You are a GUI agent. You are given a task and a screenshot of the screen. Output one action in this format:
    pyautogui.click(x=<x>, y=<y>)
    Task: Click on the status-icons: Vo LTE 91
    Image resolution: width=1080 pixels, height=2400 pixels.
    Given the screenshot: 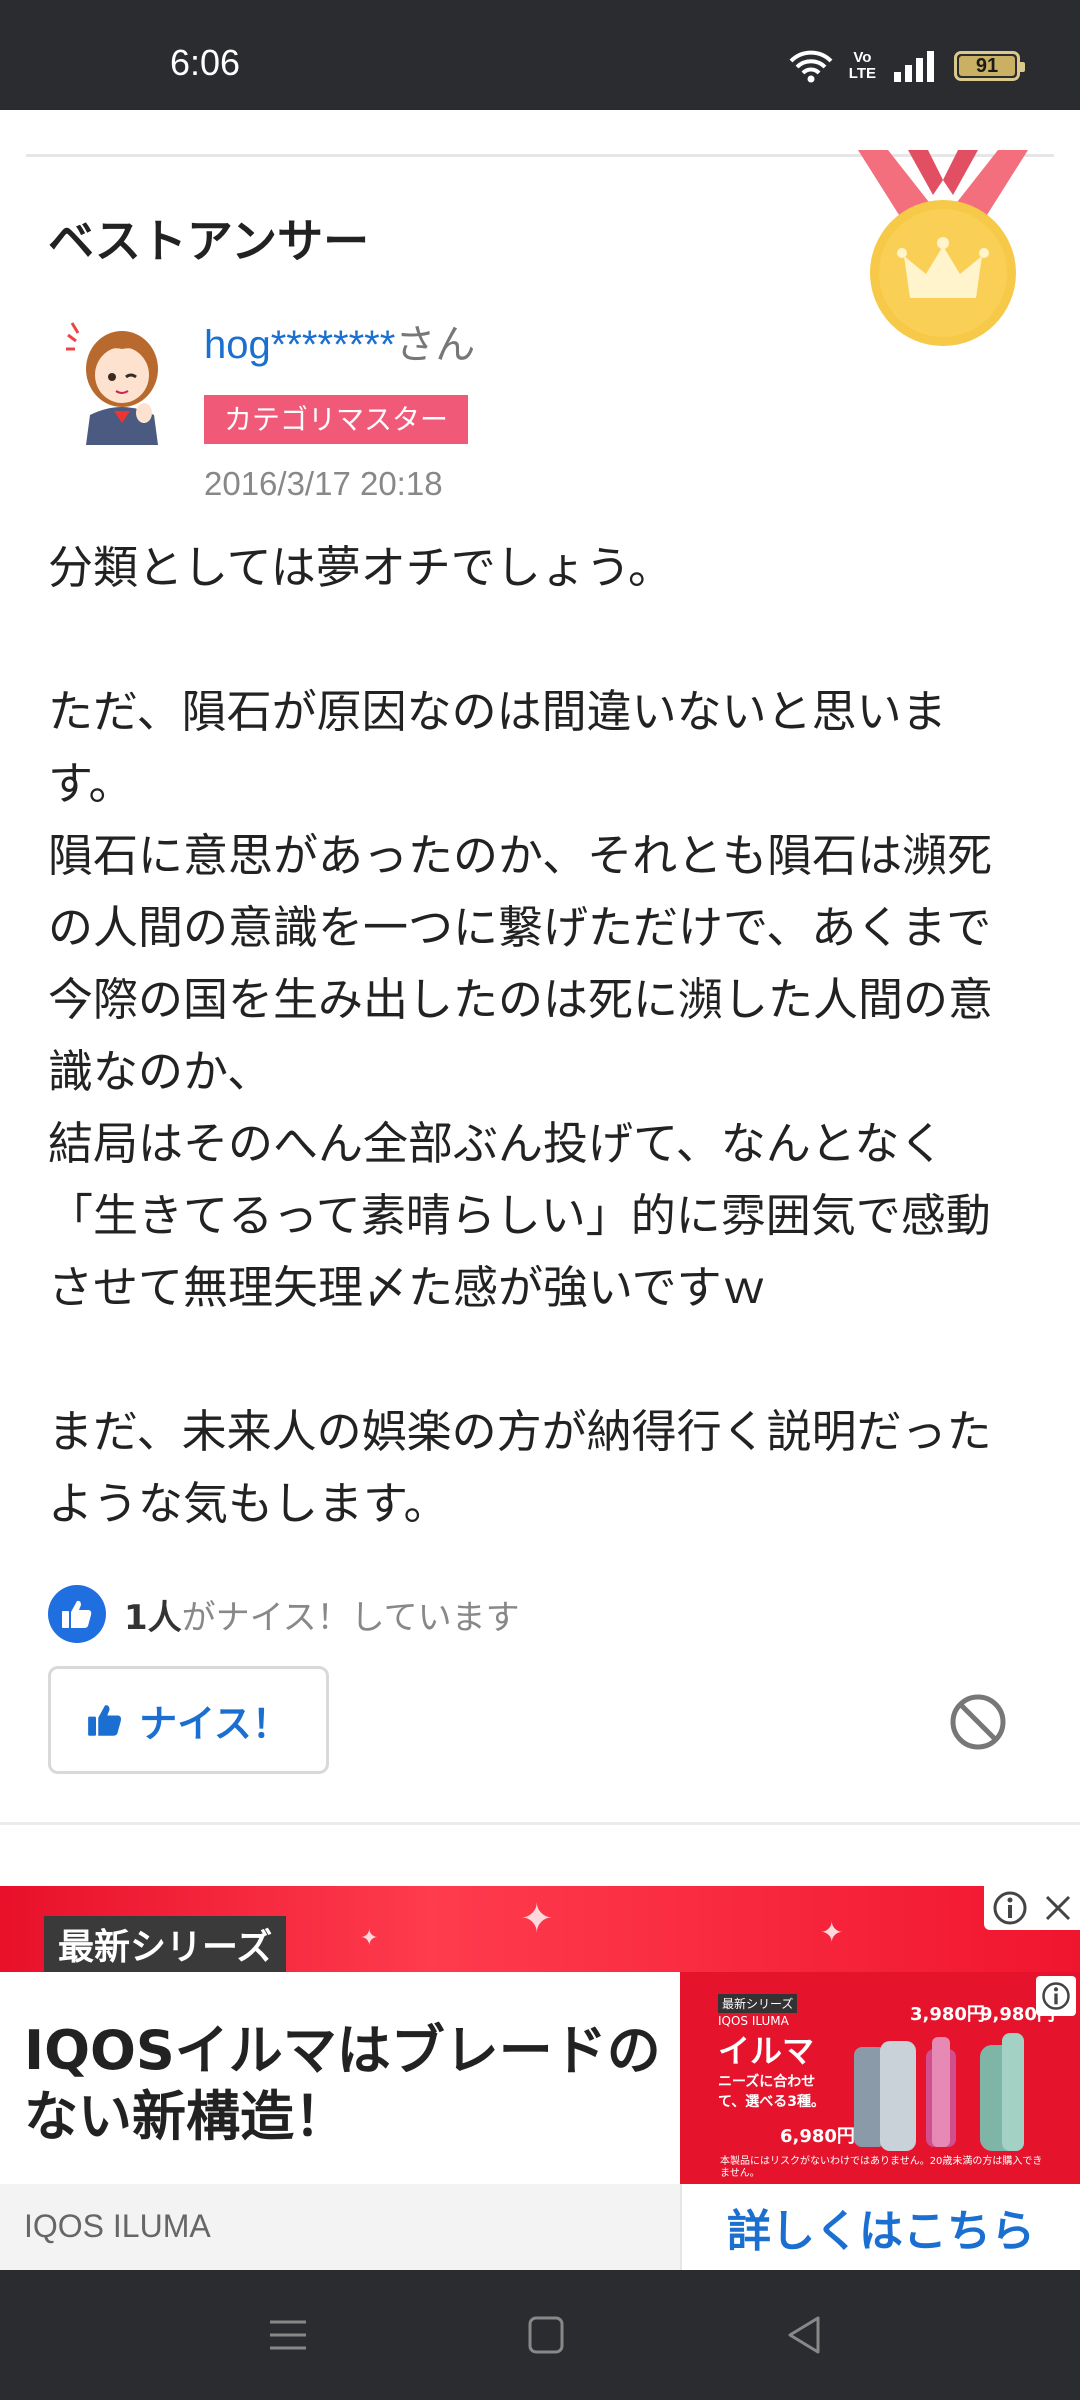 What is the action you would take?
    pyautogui.click(x=907, y=66)
    